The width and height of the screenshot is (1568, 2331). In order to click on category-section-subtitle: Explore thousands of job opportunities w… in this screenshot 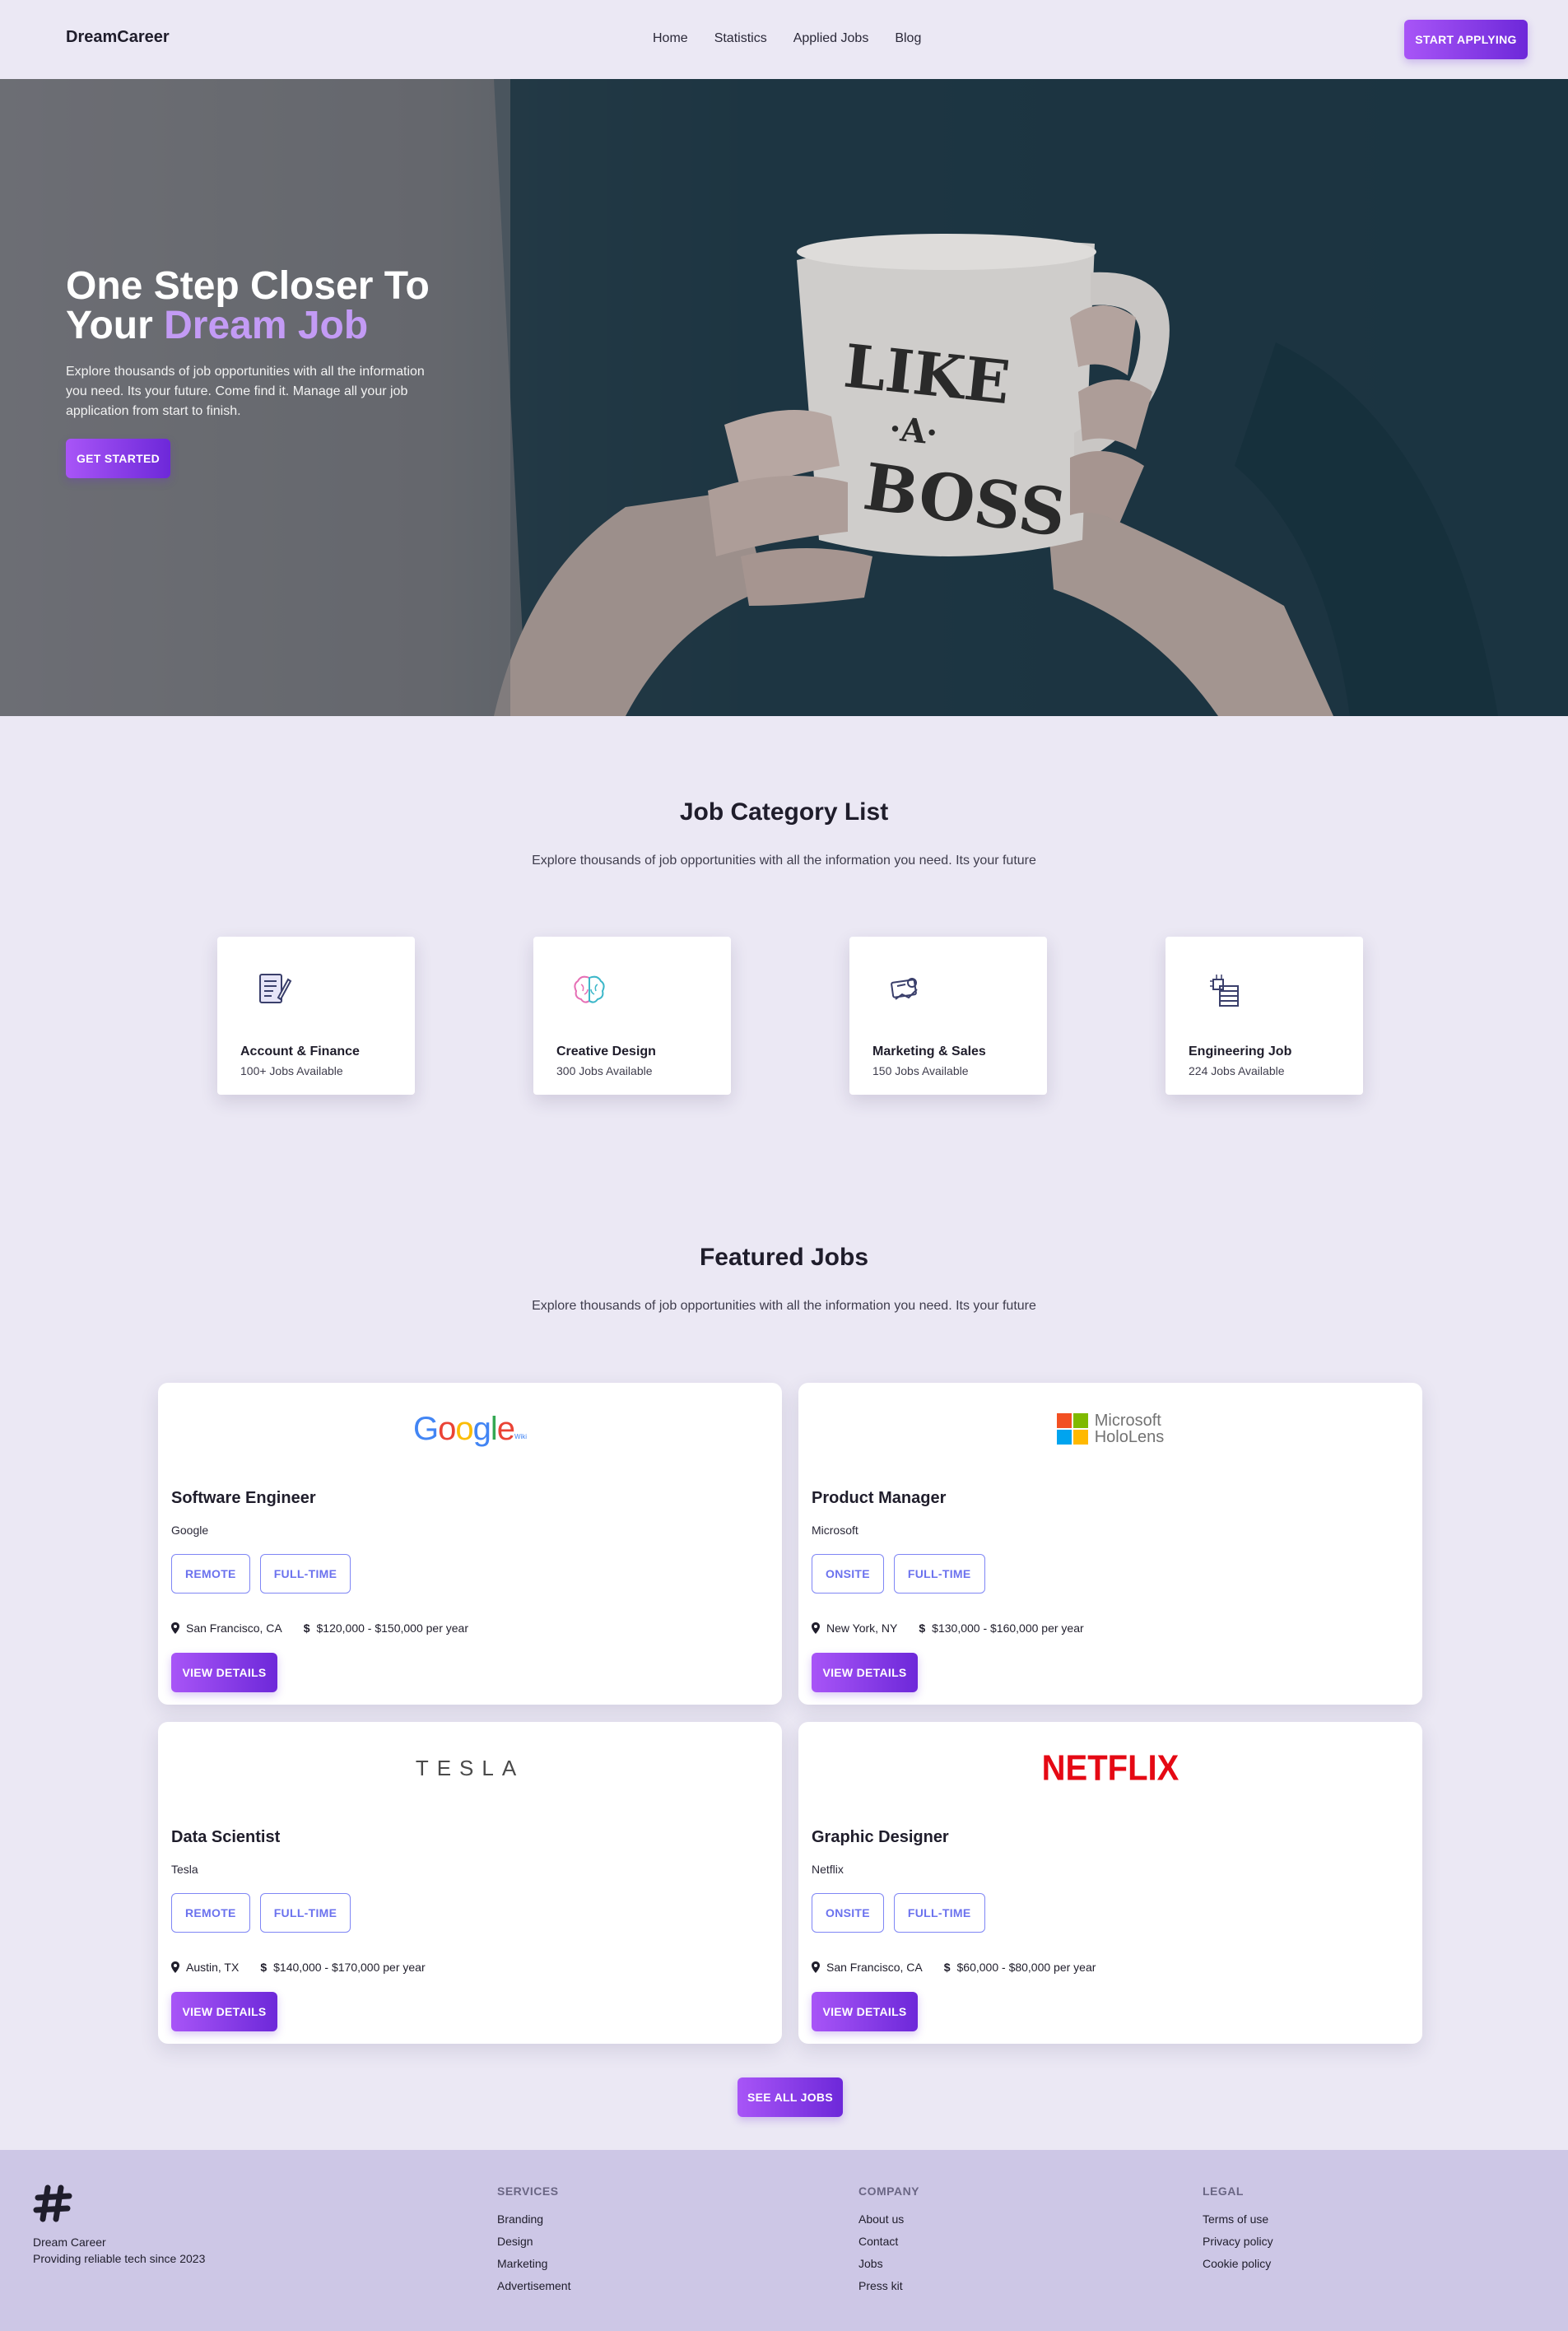, I will do `click(784, 861)`.